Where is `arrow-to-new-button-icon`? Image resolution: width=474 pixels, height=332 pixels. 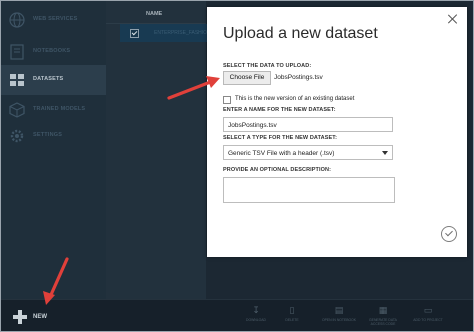 arrow-to-new-button-icon is located at coordinates (56, 281).